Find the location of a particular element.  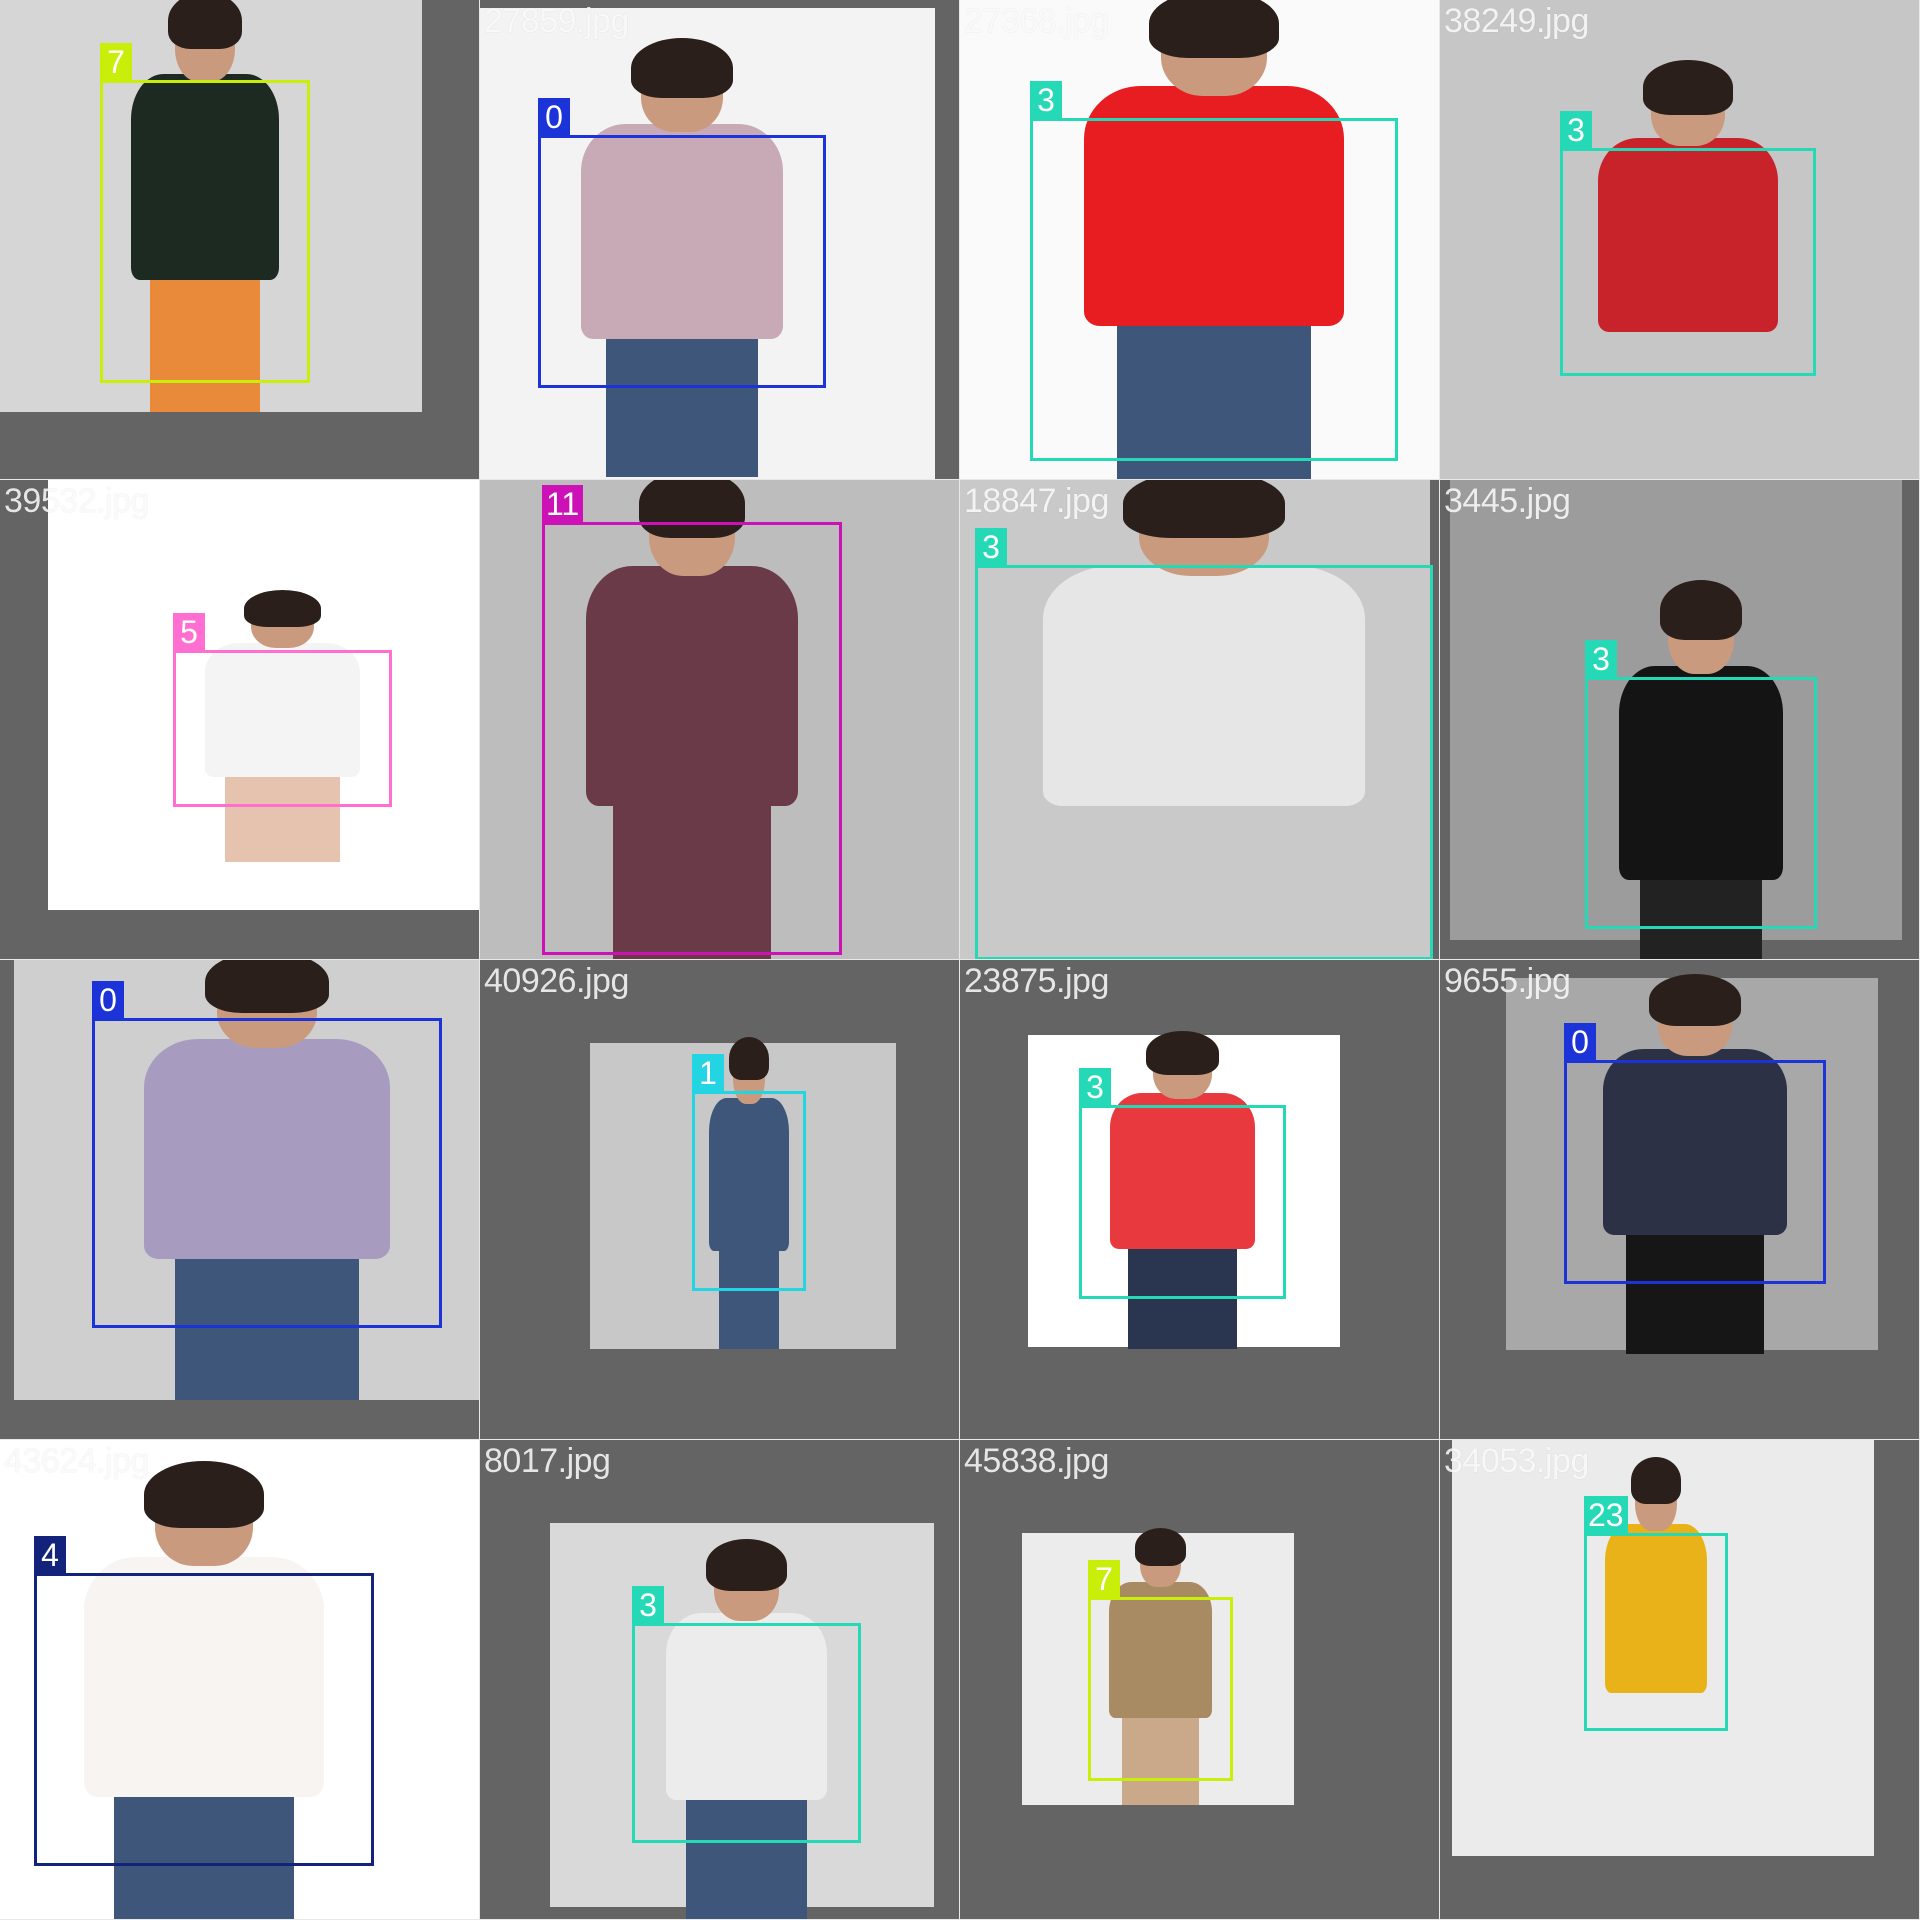

mosaic-tile: 43624.jpg 4 is located at coordinates (240, 1680).